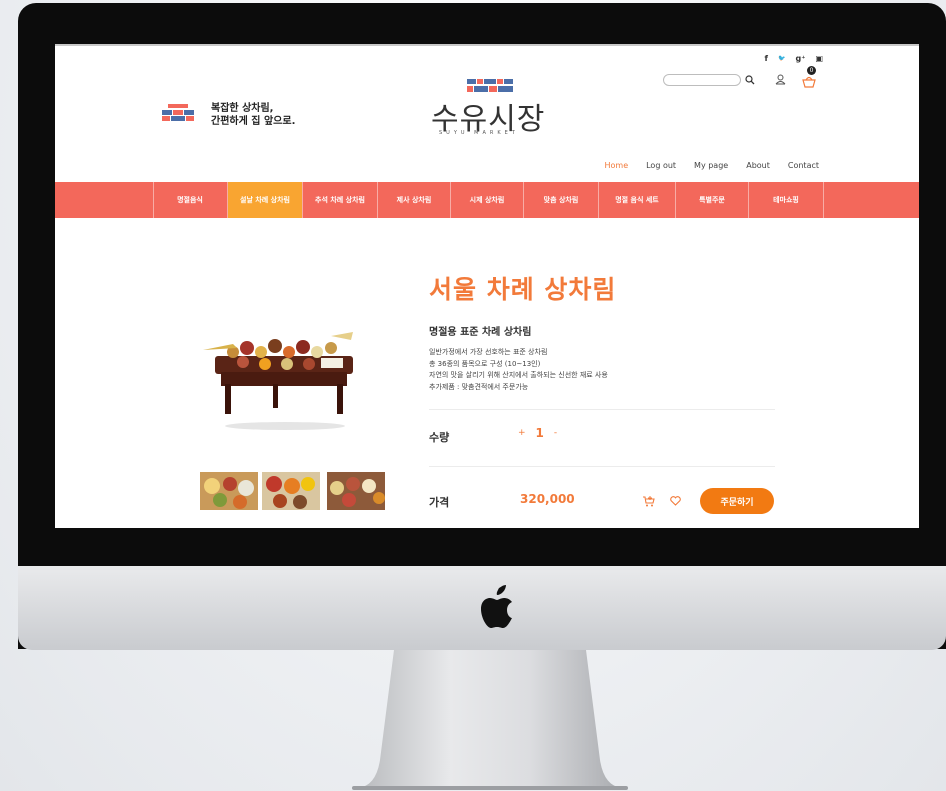 The width and height of the screenshot is (946, 791). What do you see at coordinates (766, 58) in the screenshot?
I see `facebook-icon: f` at bounding box center [766, 58].